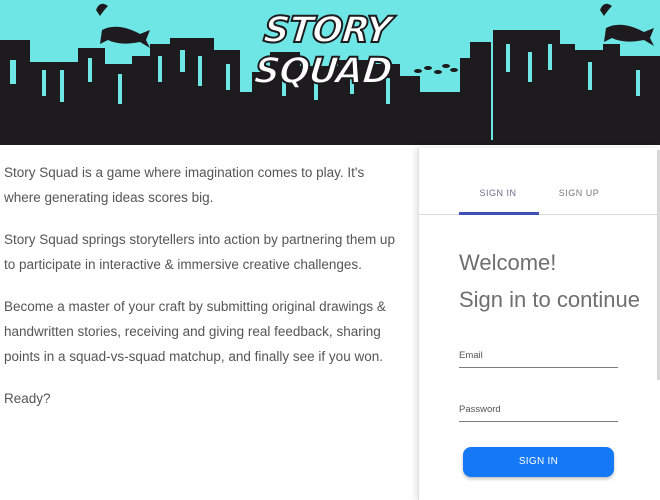 The height and width of the screenshot is (500, 660). Describe the element at coordinates (550, 299) in the screenshot. I see `welcome-subtitle: Sign in to continue` at that location.